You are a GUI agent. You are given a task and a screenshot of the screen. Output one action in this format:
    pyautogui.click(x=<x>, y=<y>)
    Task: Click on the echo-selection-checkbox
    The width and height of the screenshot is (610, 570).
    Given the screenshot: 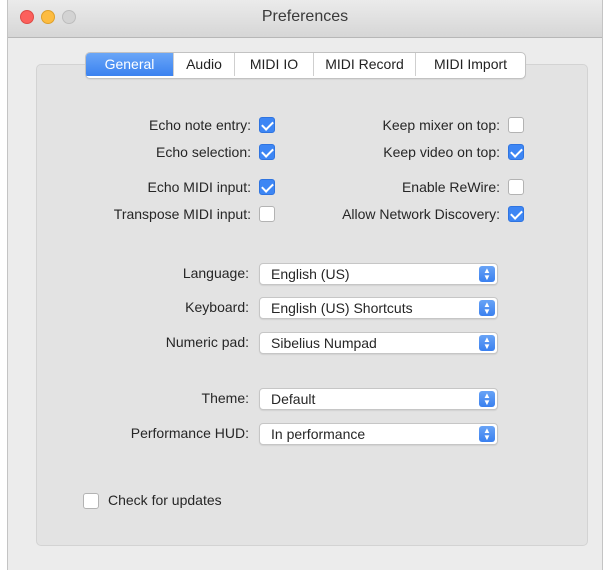 What is the action you would take?
    pyautogui.click(x=267, y=152)
    